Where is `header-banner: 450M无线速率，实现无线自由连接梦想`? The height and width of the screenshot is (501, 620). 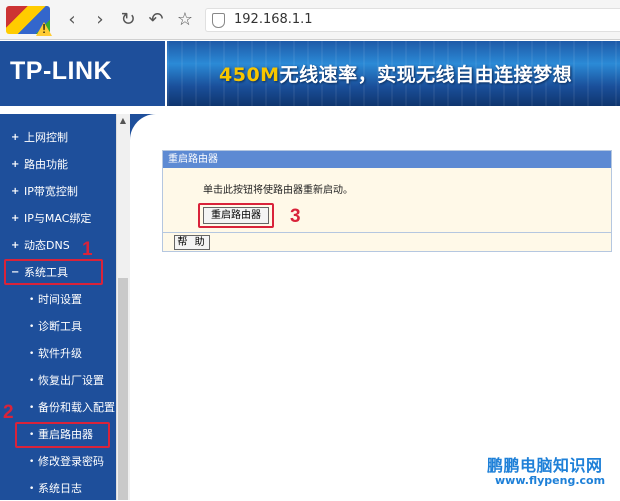
header-banner: 450M无线速率，实现无线自由连接梦想 is located at coordinates (392, 73).